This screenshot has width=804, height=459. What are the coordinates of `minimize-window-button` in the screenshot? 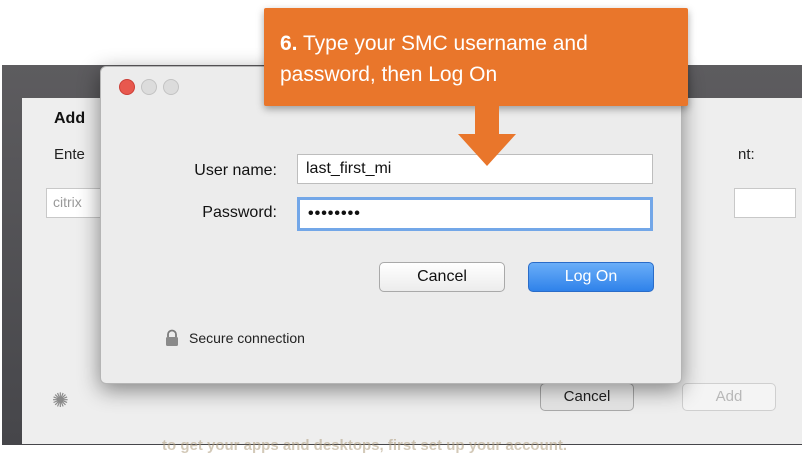 It's located at (149, 87).